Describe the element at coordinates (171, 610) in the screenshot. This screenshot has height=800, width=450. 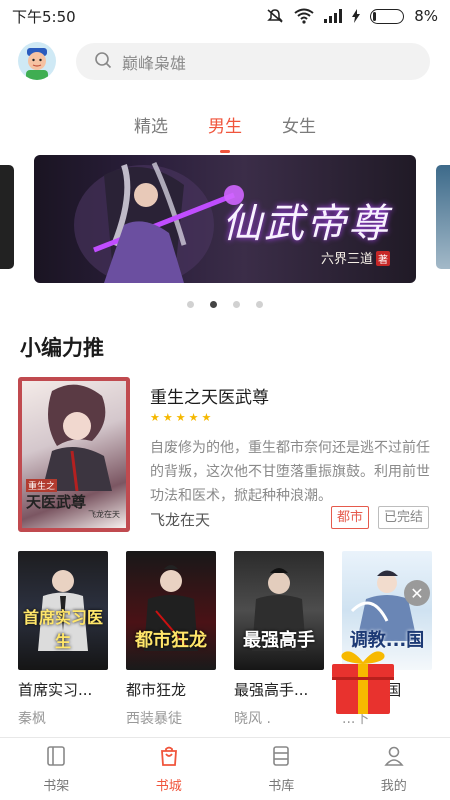
I see `book-cover: 都市狂龙` at that location.